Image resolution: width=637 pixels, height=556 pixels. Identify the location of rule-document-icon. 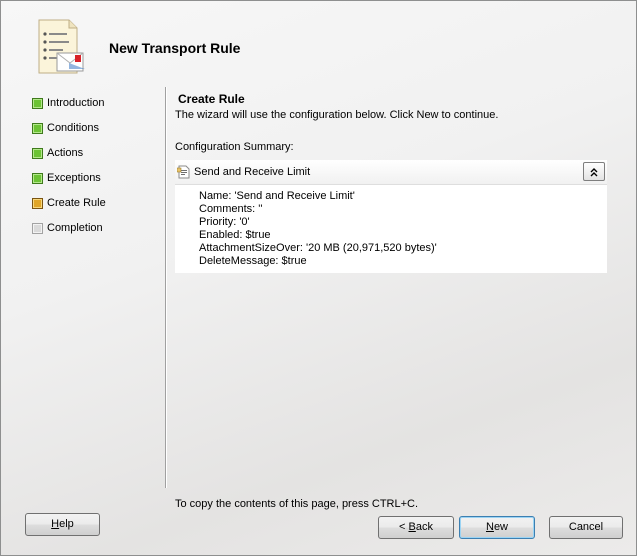
(183, 172).